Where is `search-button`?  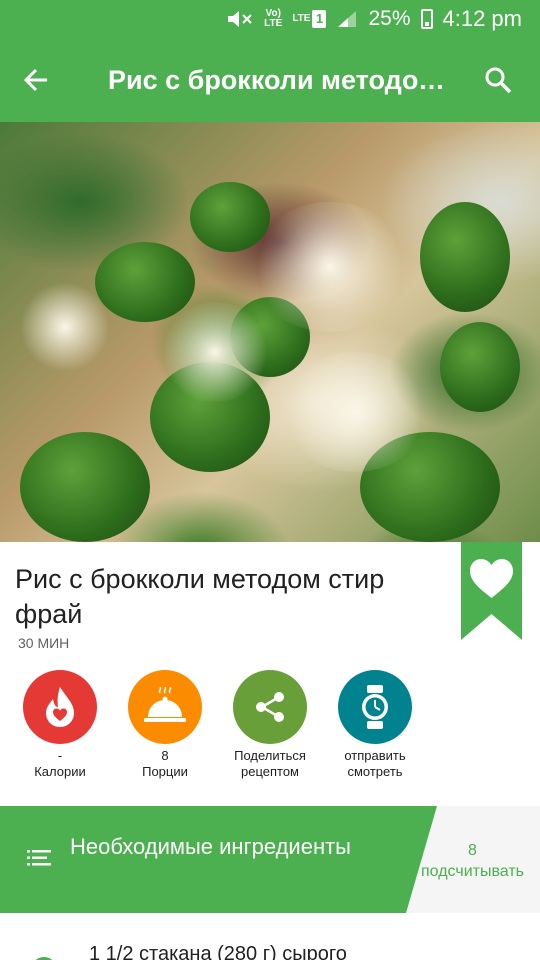
search-button is located at coordinates (498, 80).